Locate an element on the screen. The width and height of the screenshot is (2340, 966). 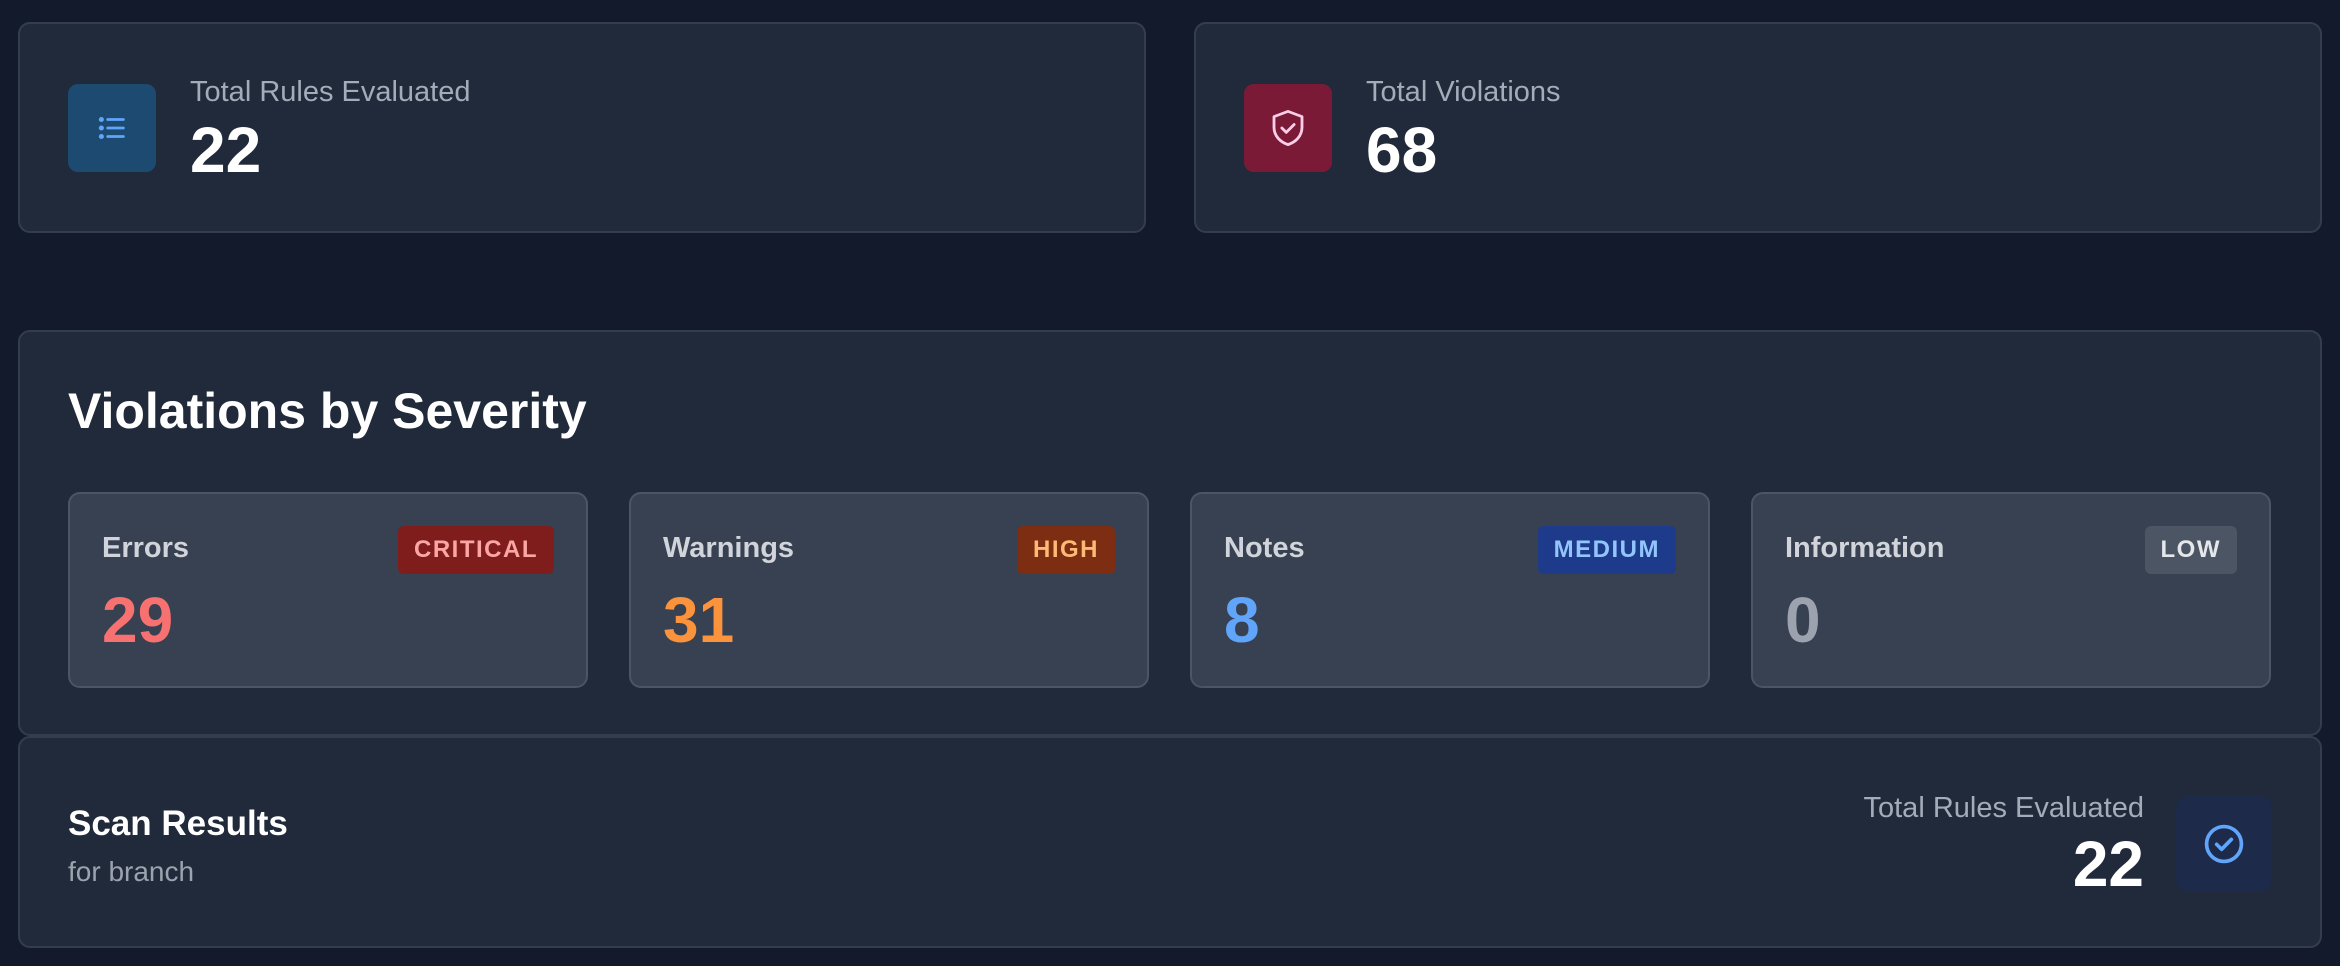
severity-card-notes: Notes MEDIUM 8 is located at coordinates (1450, 590).